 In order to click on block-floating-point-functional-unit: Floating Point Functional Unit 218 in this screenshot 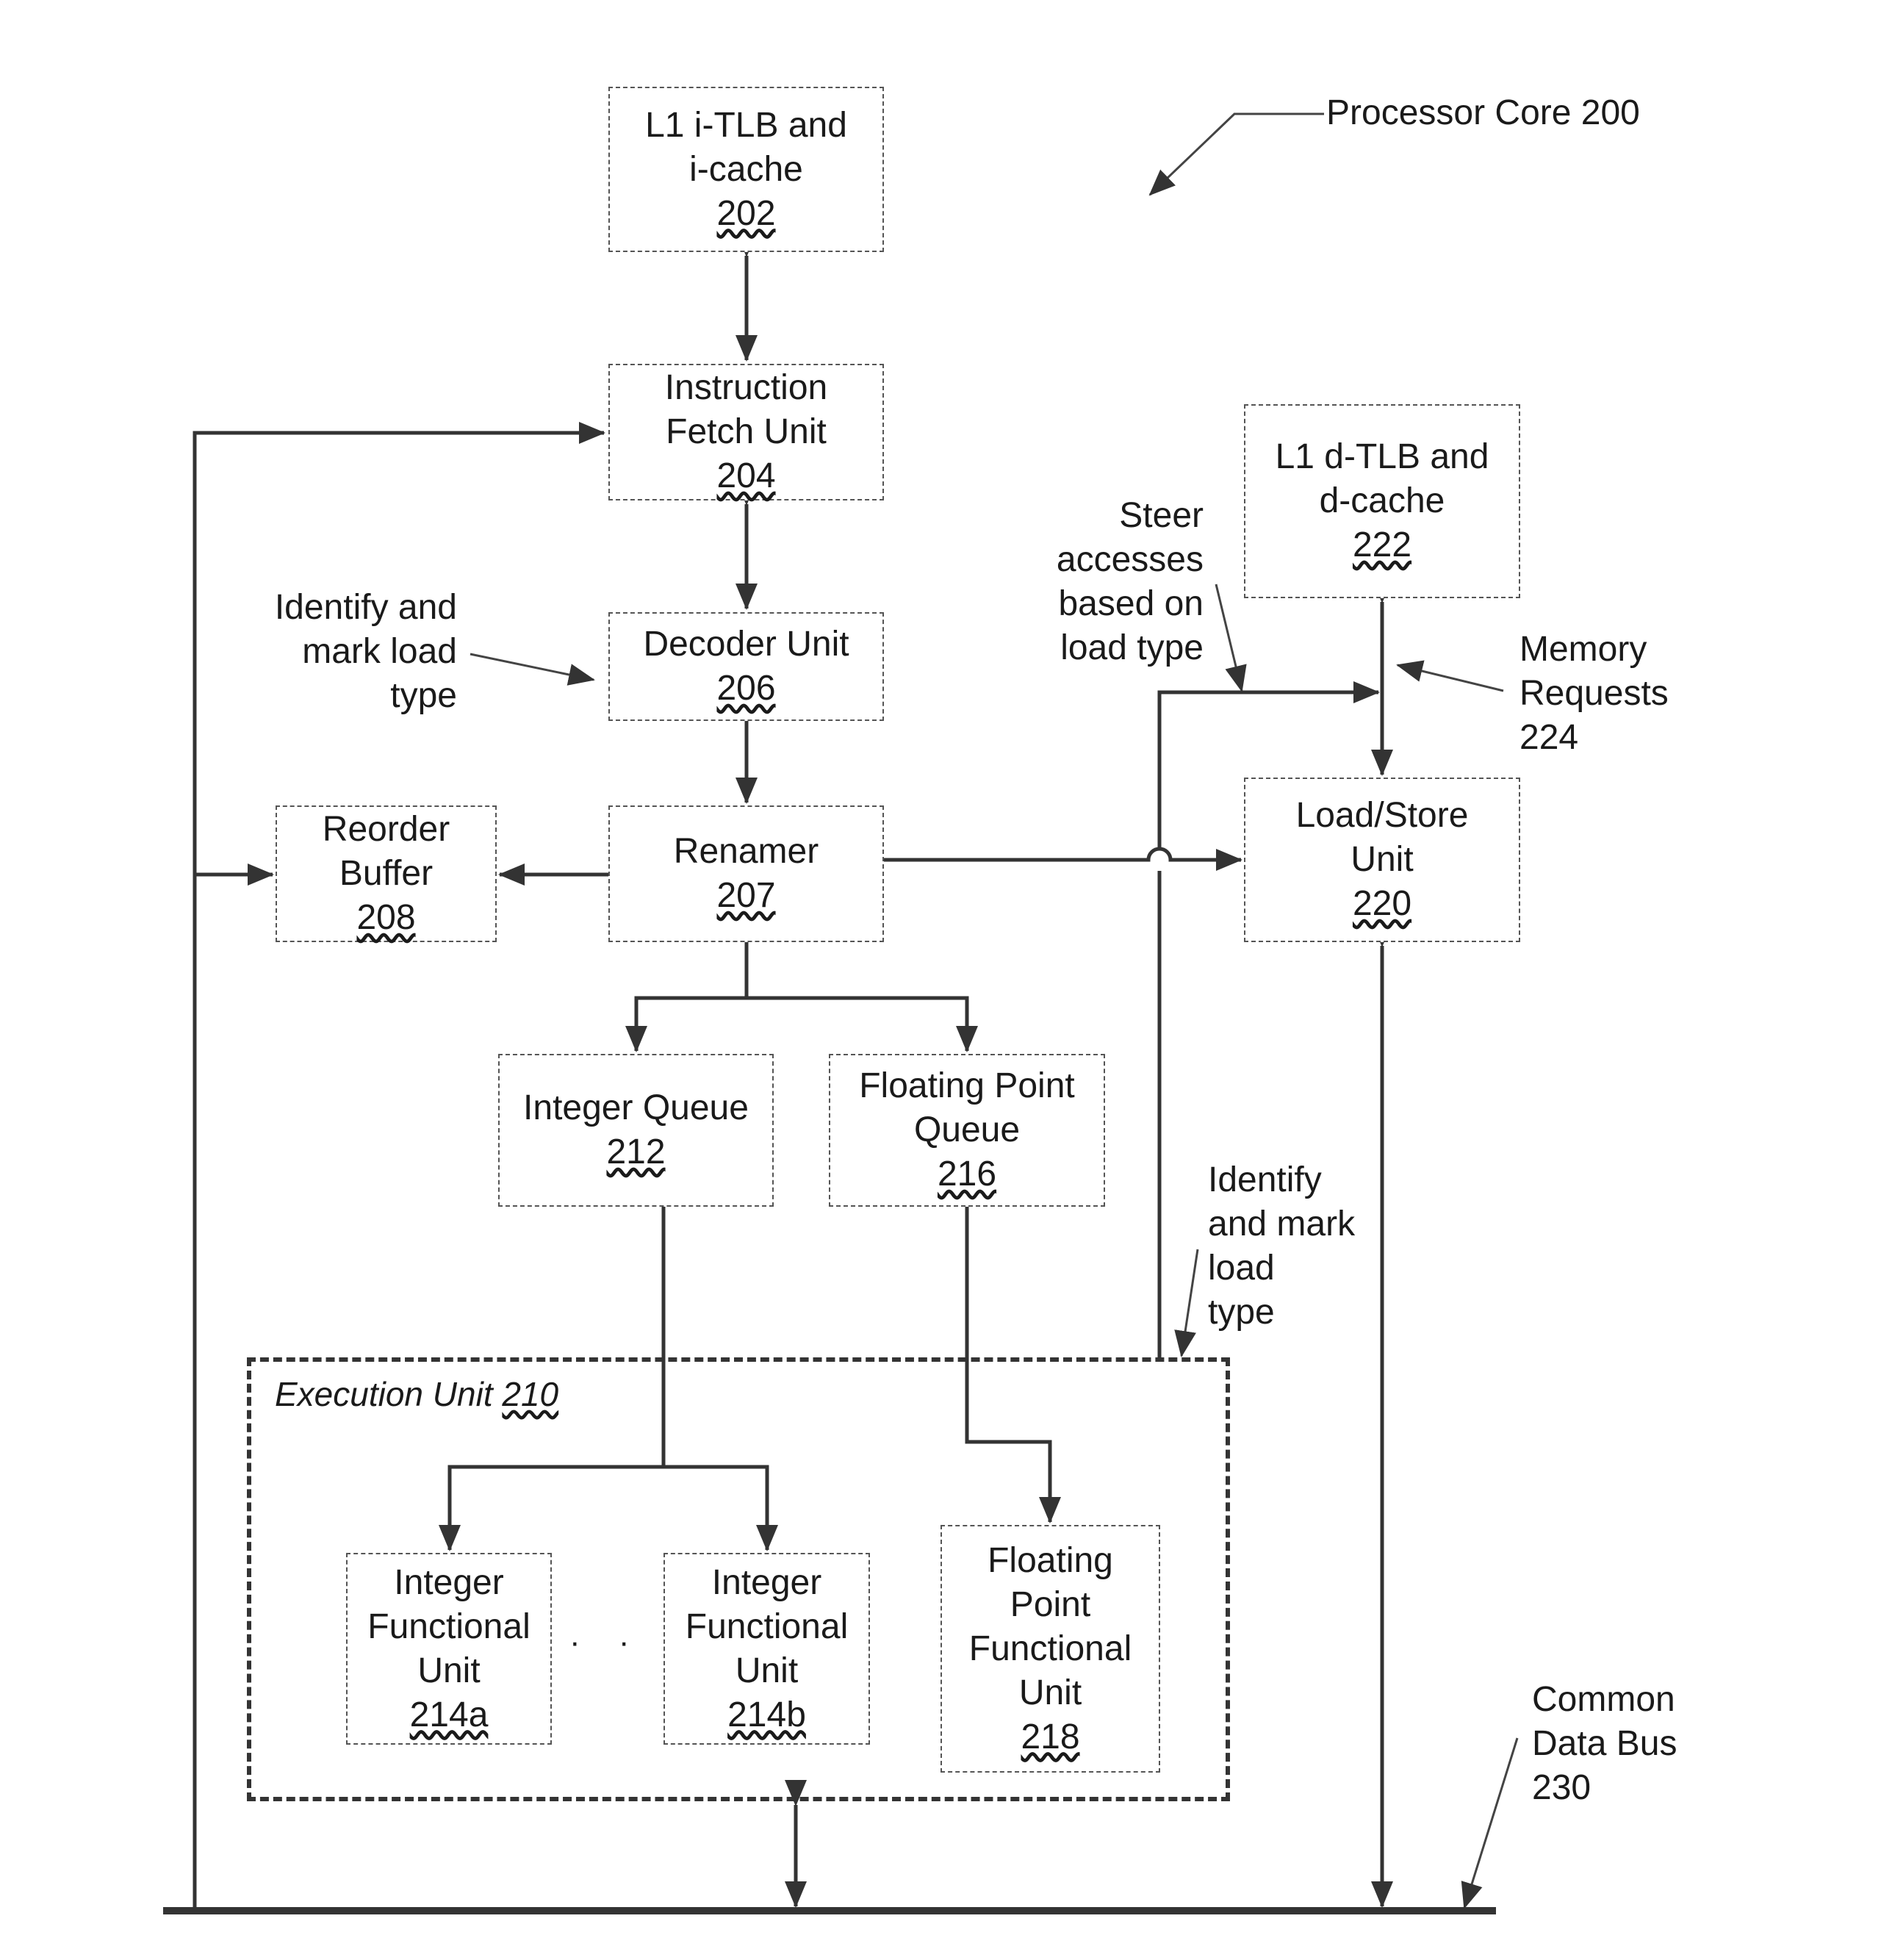, I will do `click(1050, 1649)`.